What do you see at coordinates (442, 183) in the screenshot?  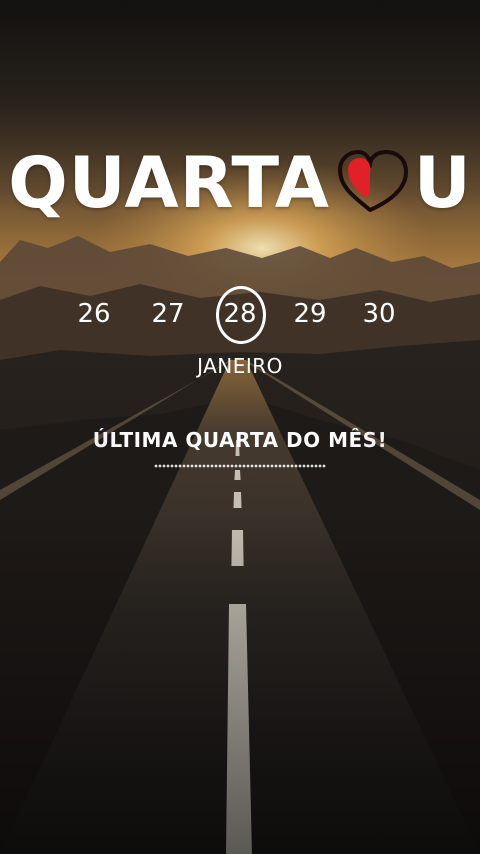 I see `title-tail: U` at bounding box center [442, 183].